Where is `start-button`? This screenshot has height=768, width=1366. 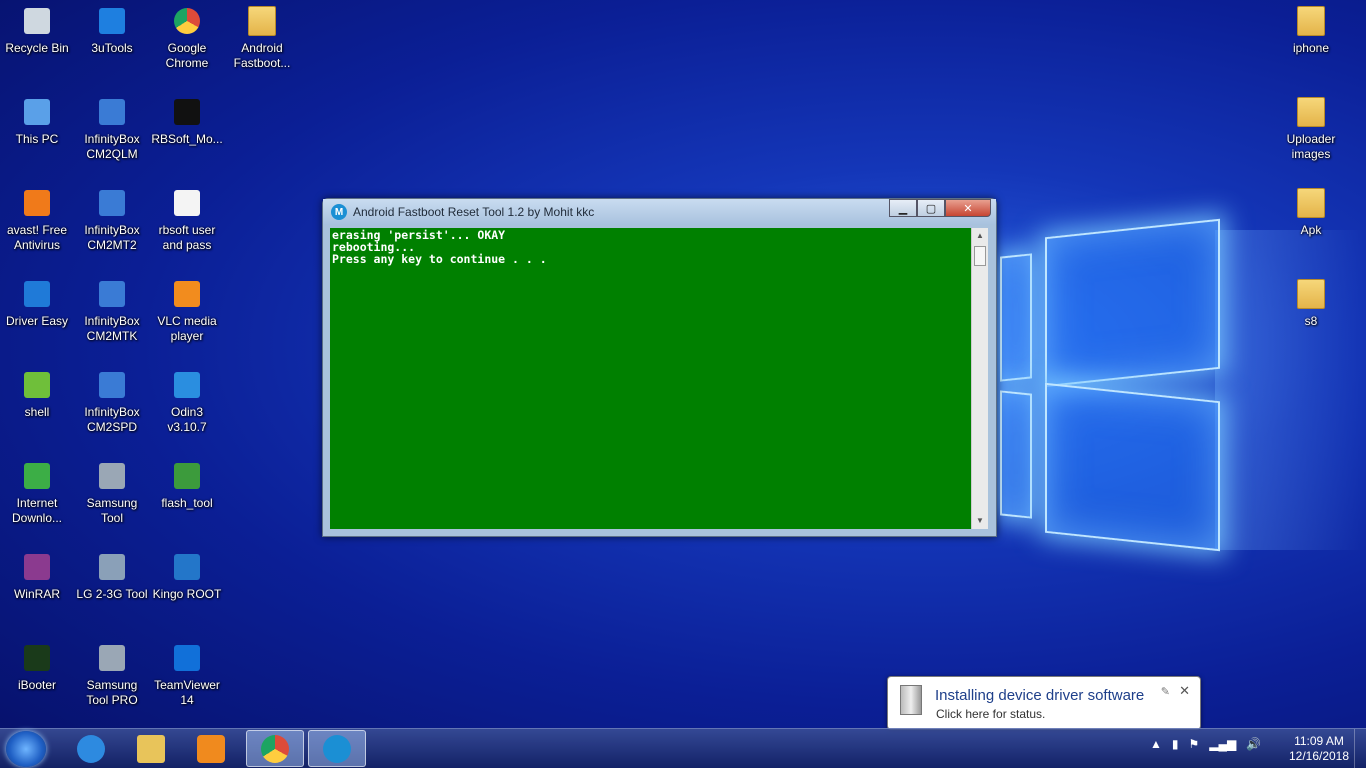 start-button is located at coordinates (26, 749).